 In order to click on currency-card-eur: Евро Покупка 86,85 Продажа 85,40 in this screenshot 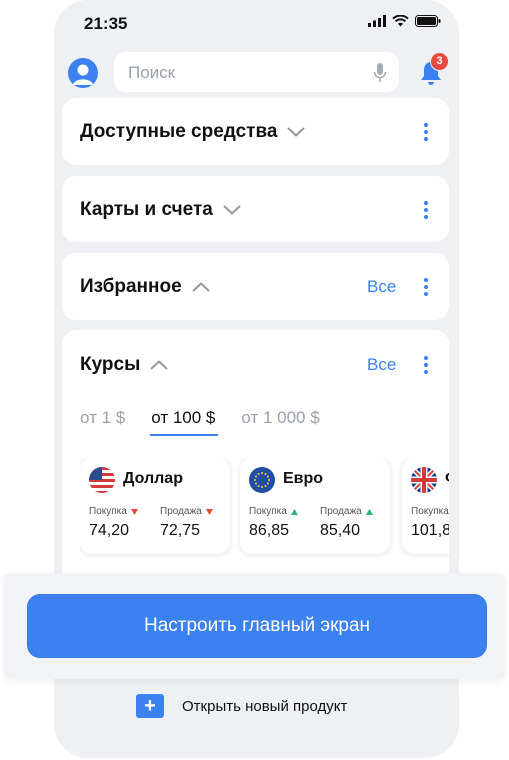, I will do `click(315, 506)`.